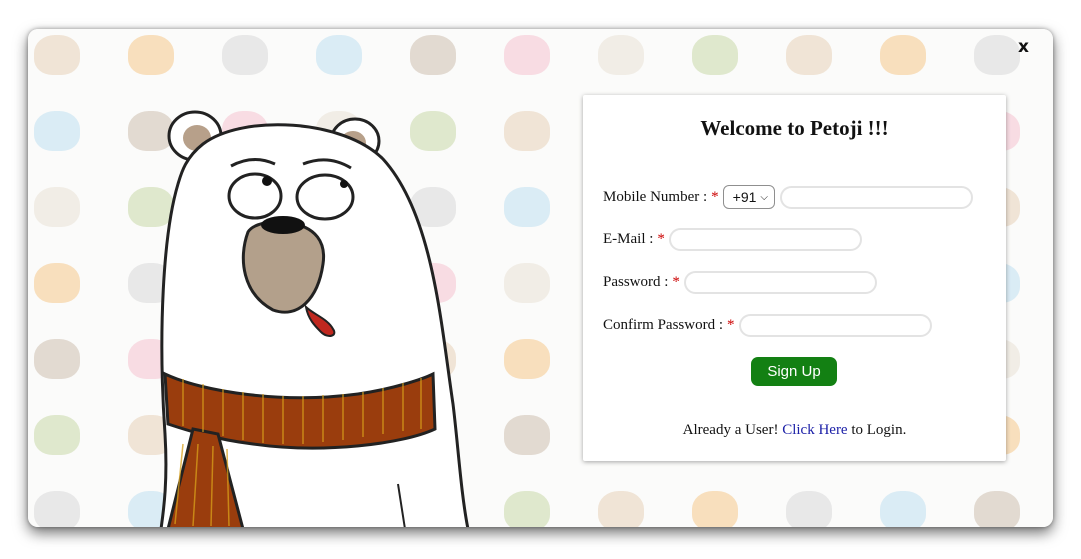 Image resolution: width=1081 pixels, height=559 pixels. I want to click on close-icon: x, so click(1023, 47).